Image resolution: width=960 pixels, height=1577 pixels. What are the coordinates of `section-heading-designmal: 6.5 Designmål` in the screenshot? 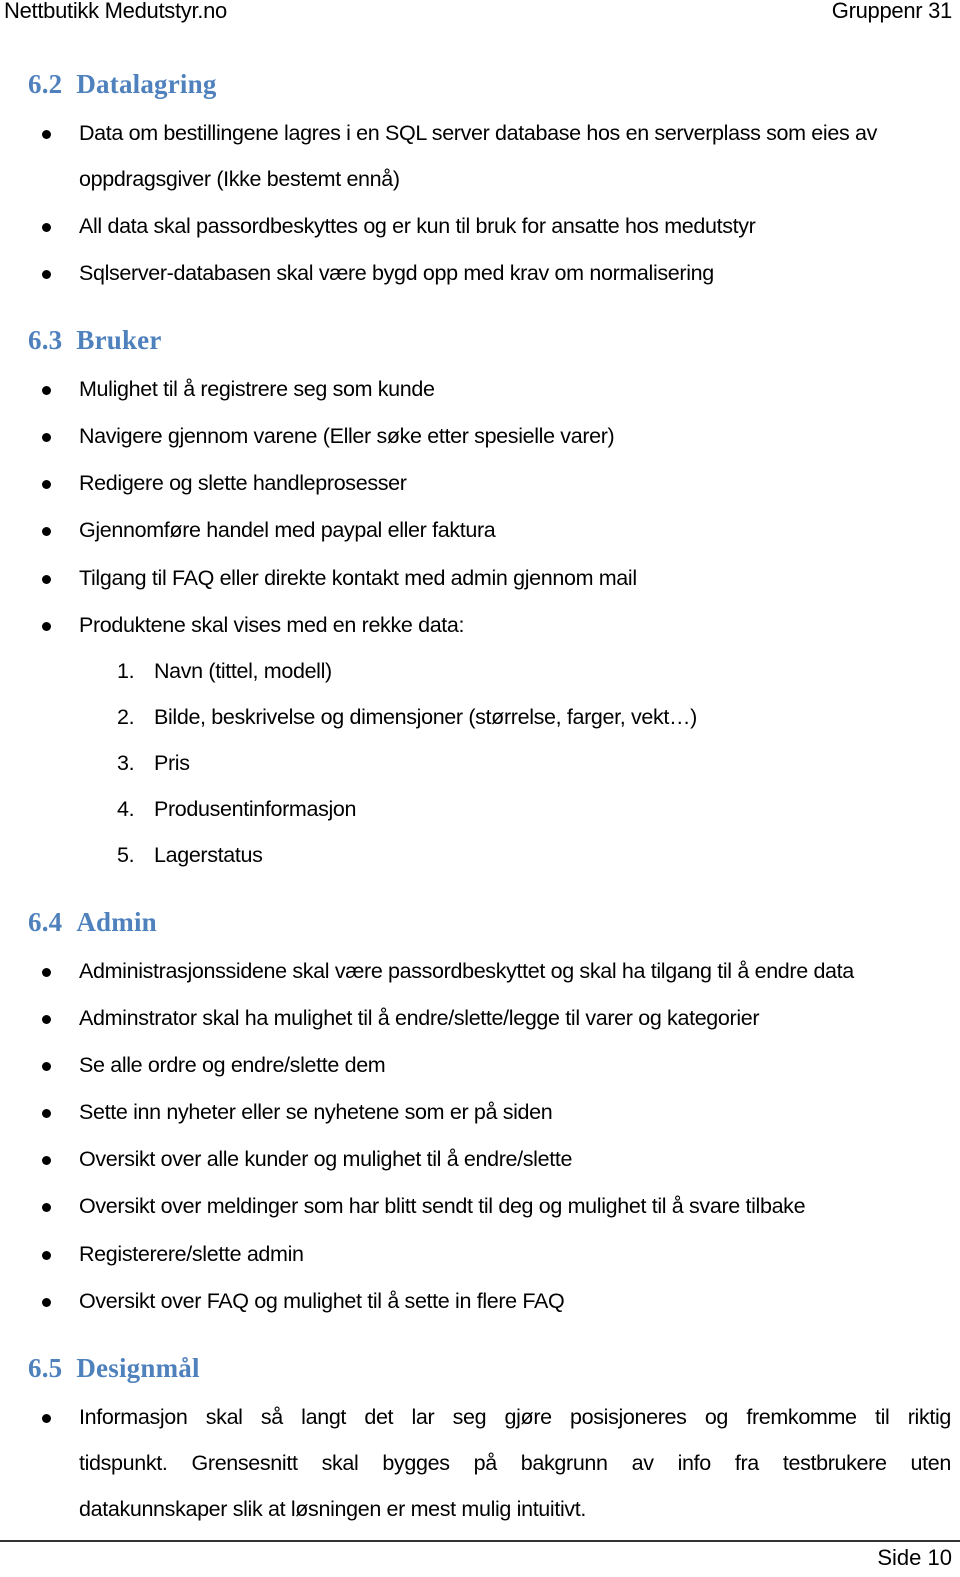 It's located at (114, 1368).